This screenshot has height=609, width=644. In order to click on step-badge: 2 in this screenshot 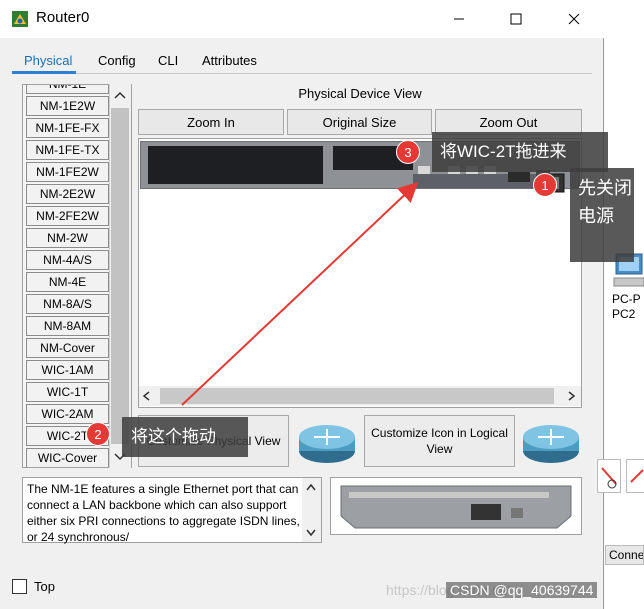, I will do `click(98, 434)`.